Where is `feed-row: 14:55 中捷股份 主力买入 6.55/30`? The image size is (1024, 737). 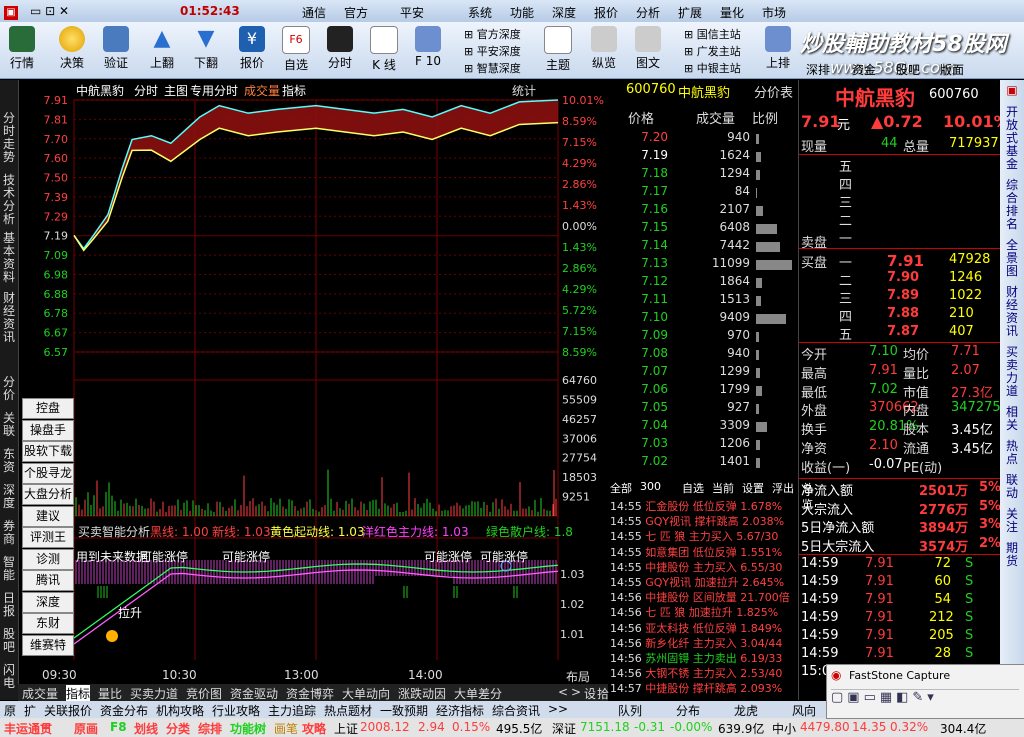
feed-row: 14:55 中捷股份 主力买入 6.55/30 is located at coordinates (703, 566).